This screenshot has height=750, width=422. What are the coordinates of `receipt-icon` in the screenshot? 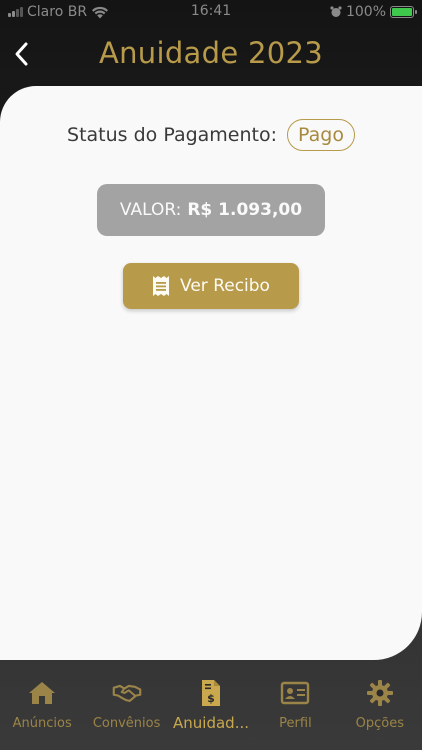 It's located at (161, 286).